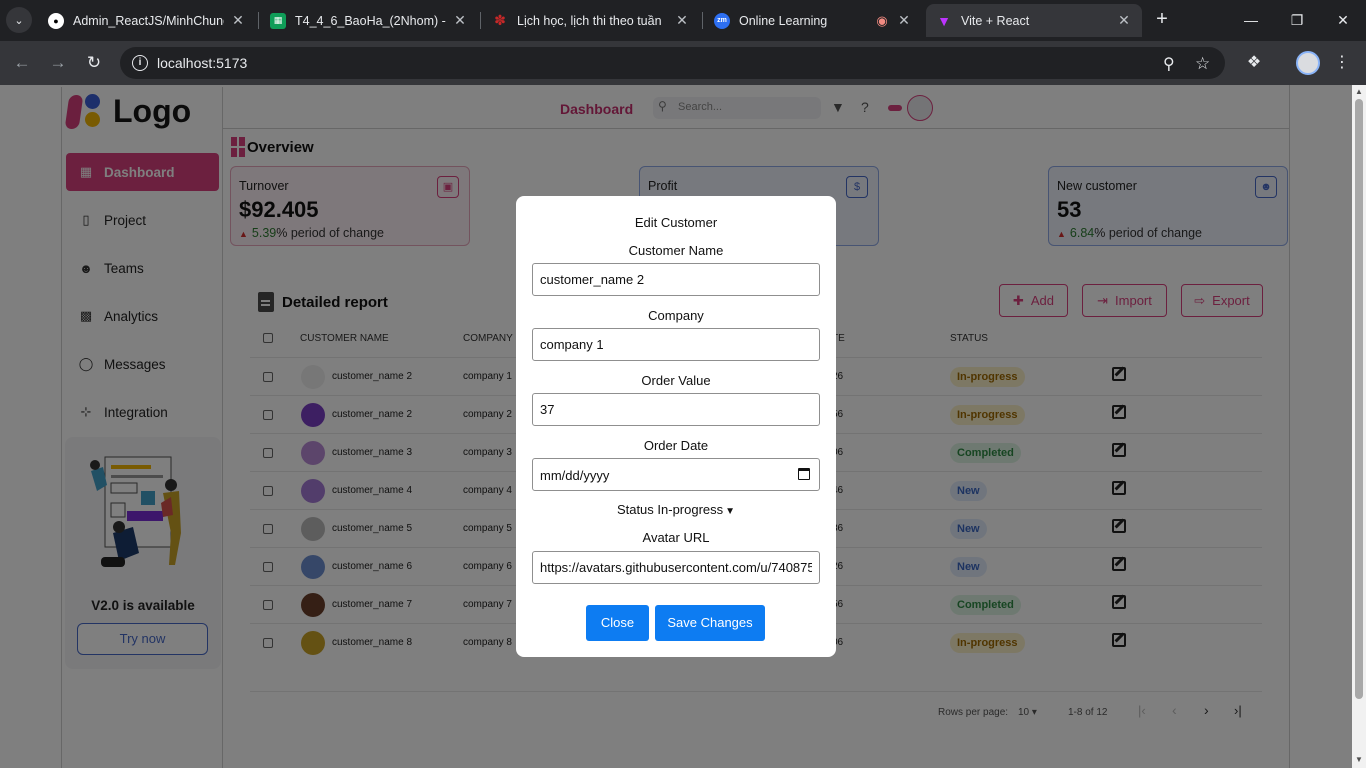 The width and height of the screenshot is (1366, 768). I want to click on avatar-url-label: Avatar URL, so click(676, 537).